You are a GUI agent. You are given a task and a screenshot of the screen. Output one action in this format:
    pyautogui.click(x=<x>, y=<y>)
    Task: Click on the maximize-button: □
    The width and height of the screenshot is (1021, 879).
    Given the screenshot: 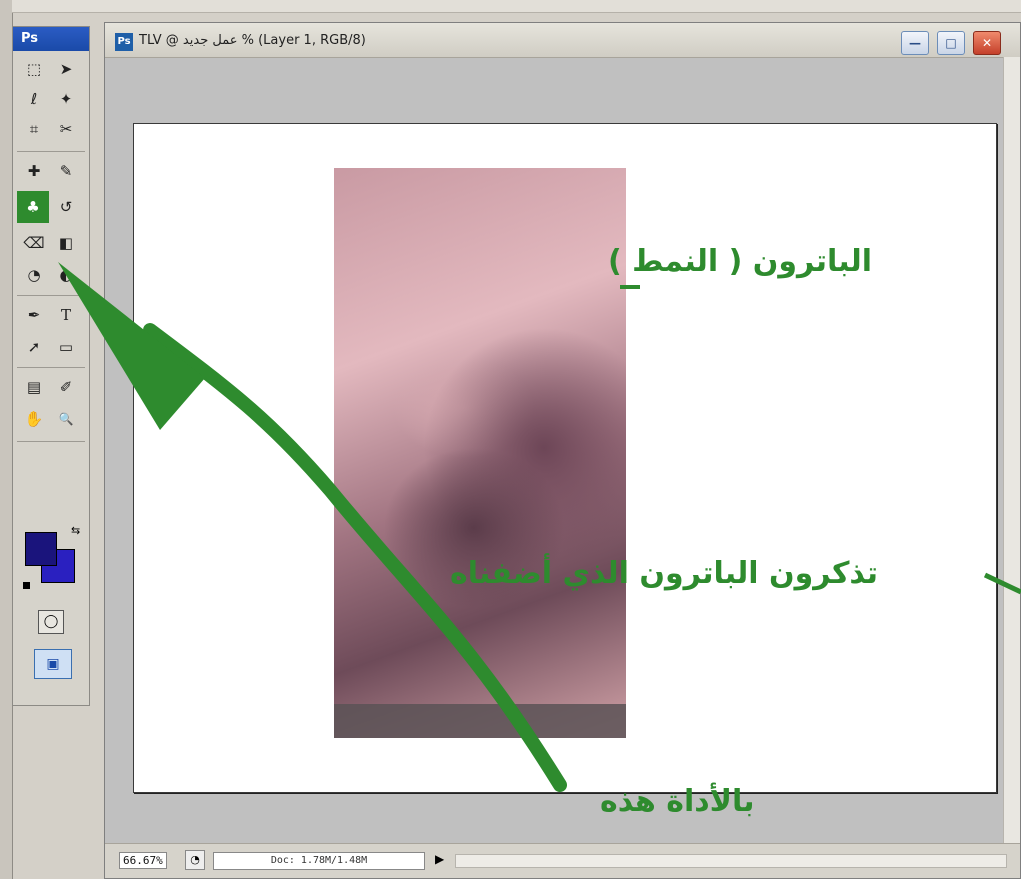 What is the action you would take?
    pyautogui.click(x=951, y=43)
    